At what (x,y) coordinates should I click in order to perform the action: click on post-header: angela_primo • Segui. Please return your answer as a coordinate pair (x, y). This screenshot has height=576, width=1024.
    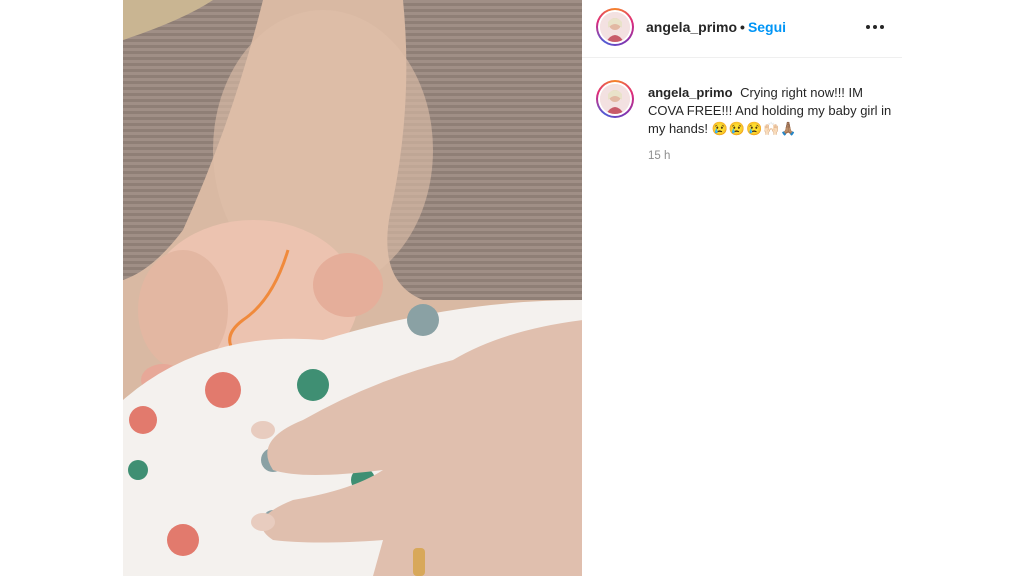
    Looking at the image, I should click on (742, 29).